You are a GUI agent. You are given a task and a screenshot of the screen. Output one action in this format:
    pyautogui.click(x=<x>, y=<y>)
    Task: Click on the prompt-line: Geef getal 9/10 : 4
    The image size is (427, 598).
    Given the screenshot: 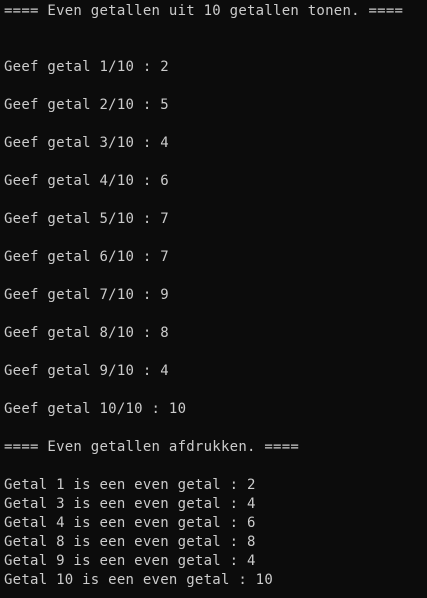 What is the action you would take?
    pyautogui.click(x=86, y=371)
    